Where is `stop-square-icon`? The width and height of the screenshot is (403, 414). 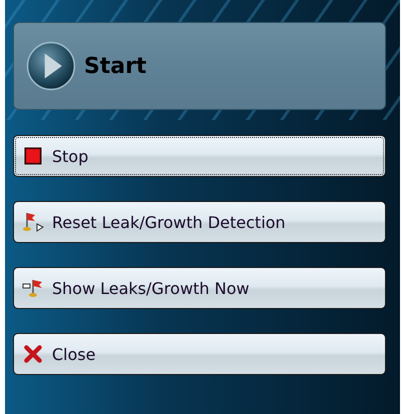
stop-square-icon is located at coordinates (33, 156).